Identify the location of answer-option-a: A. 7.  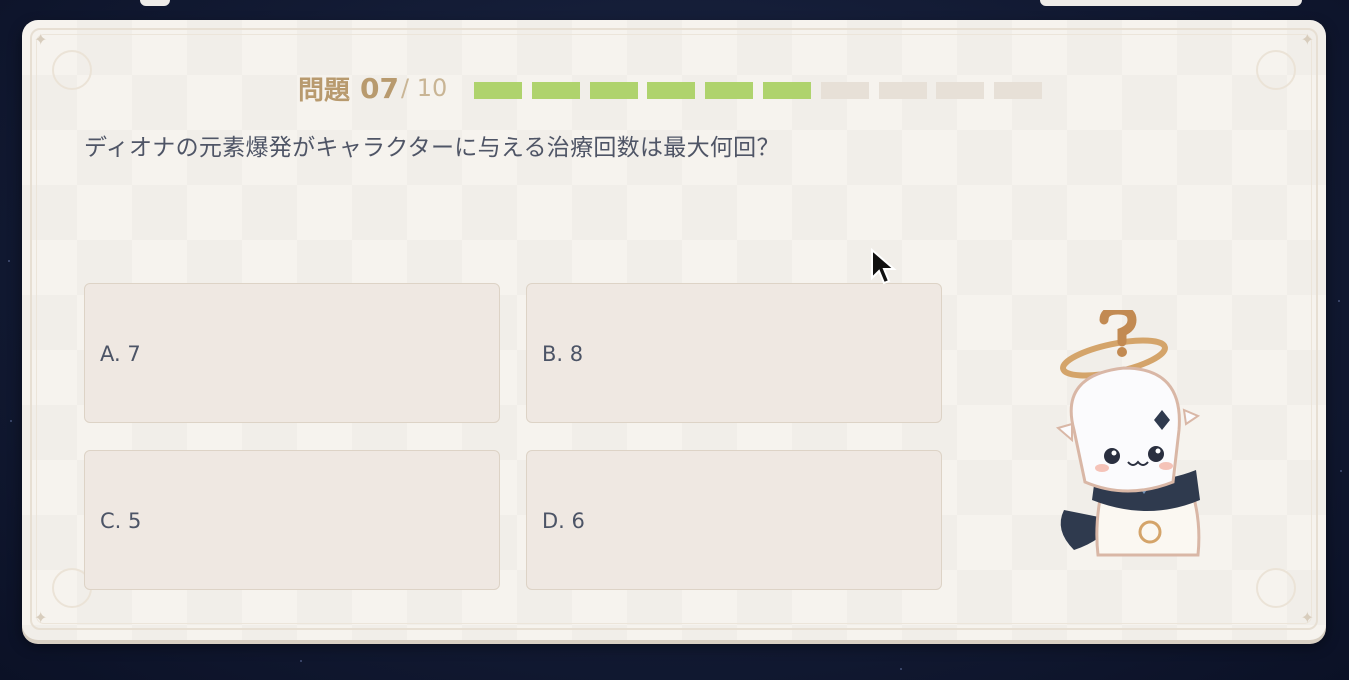
(292, 353).